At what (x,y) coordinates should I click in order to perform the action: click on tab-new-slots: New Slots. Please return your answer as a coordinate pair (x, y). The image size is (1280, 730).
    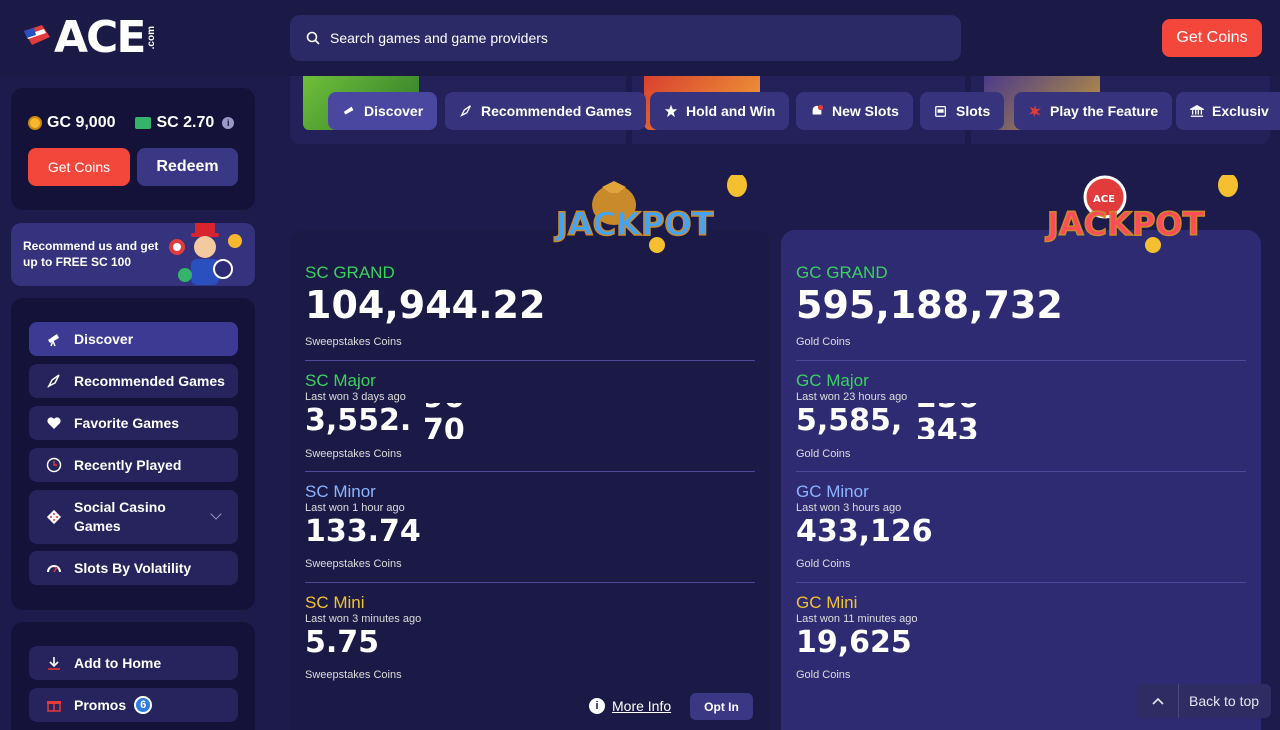
    Looking at the image, I should click on (854, 111).